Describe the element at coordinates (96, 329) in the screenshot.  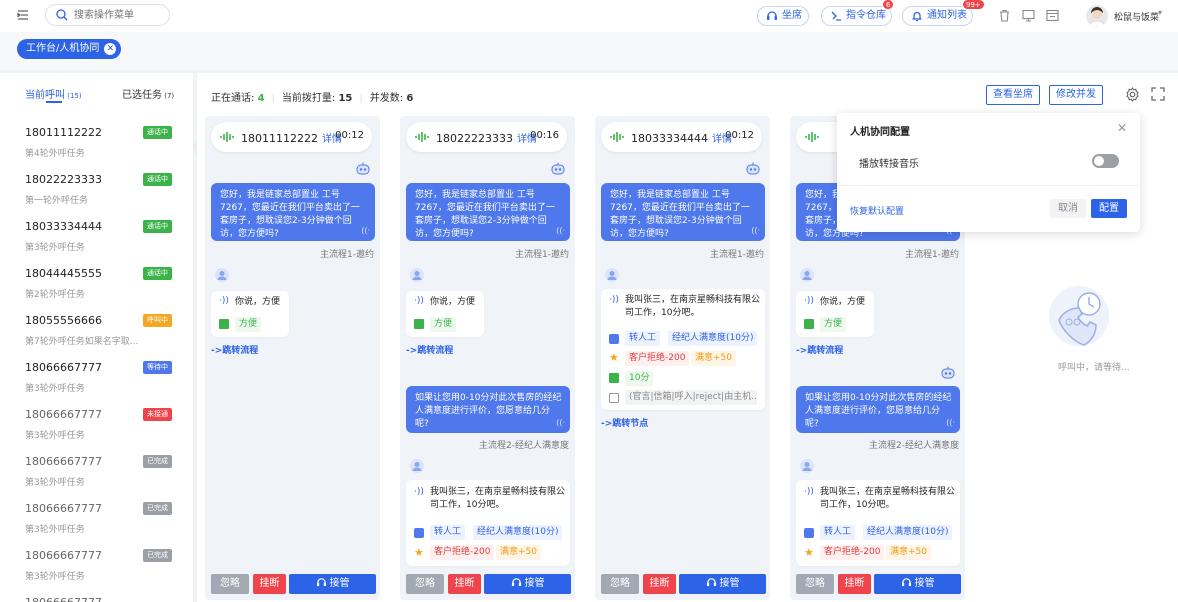
I see `call-list-item: 18055556666 第7轮外呼任务如果名字取... 呼叫中` at that location.